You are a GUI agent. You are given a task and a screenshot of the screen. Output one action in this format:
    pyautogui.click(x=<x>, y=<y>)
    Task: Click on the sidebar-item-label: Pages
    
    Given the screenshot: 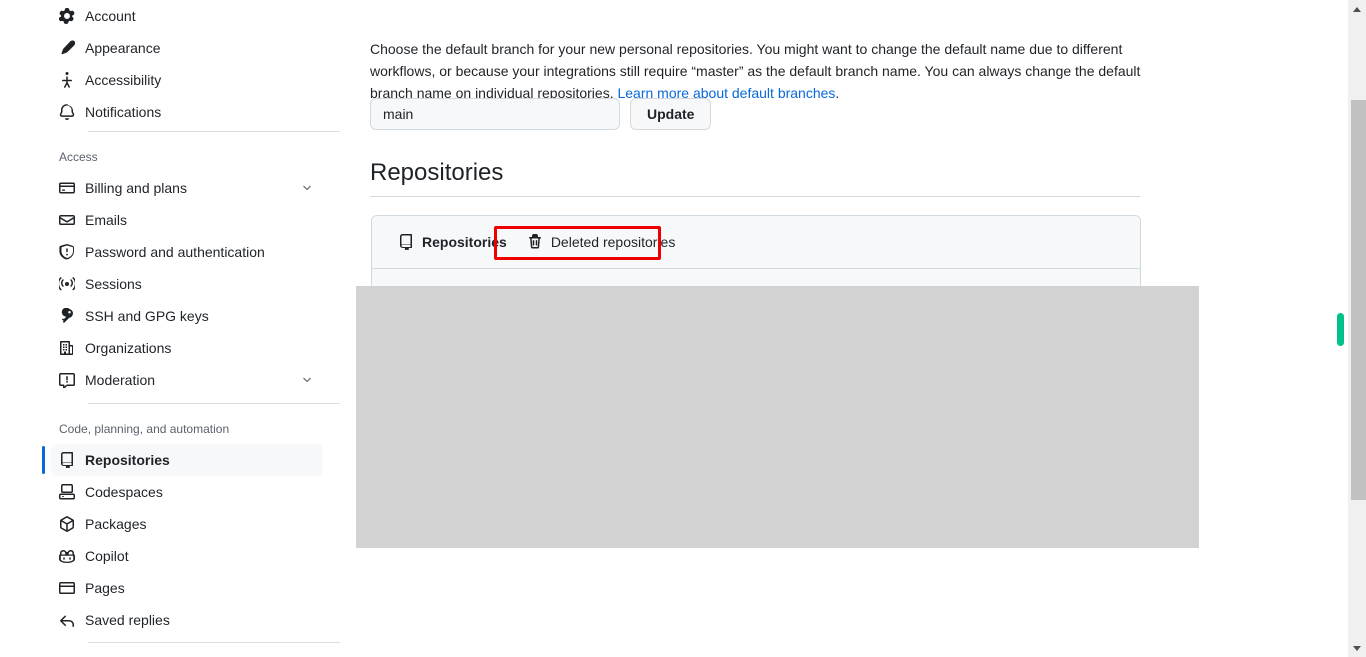 What is the action you would take?
    pyautogui.click(x=105, y=588)
    